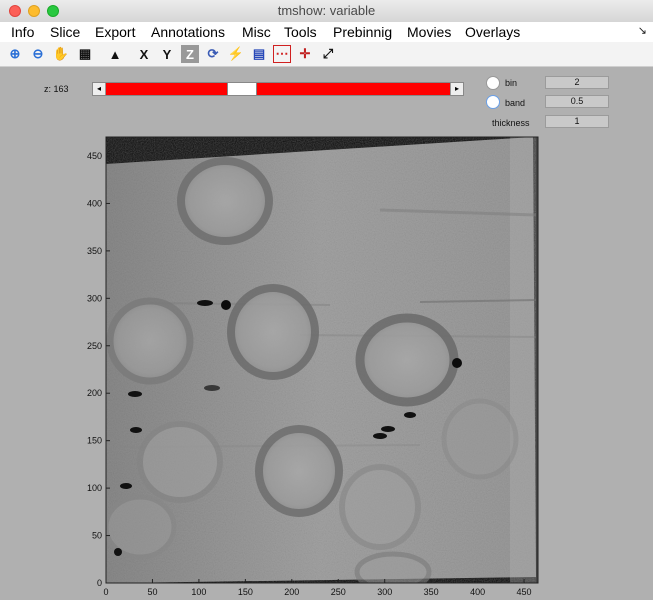  Describe the element at coordinates (105, 592) in the screenshot. I see `x-tick-label: 0` at that location.